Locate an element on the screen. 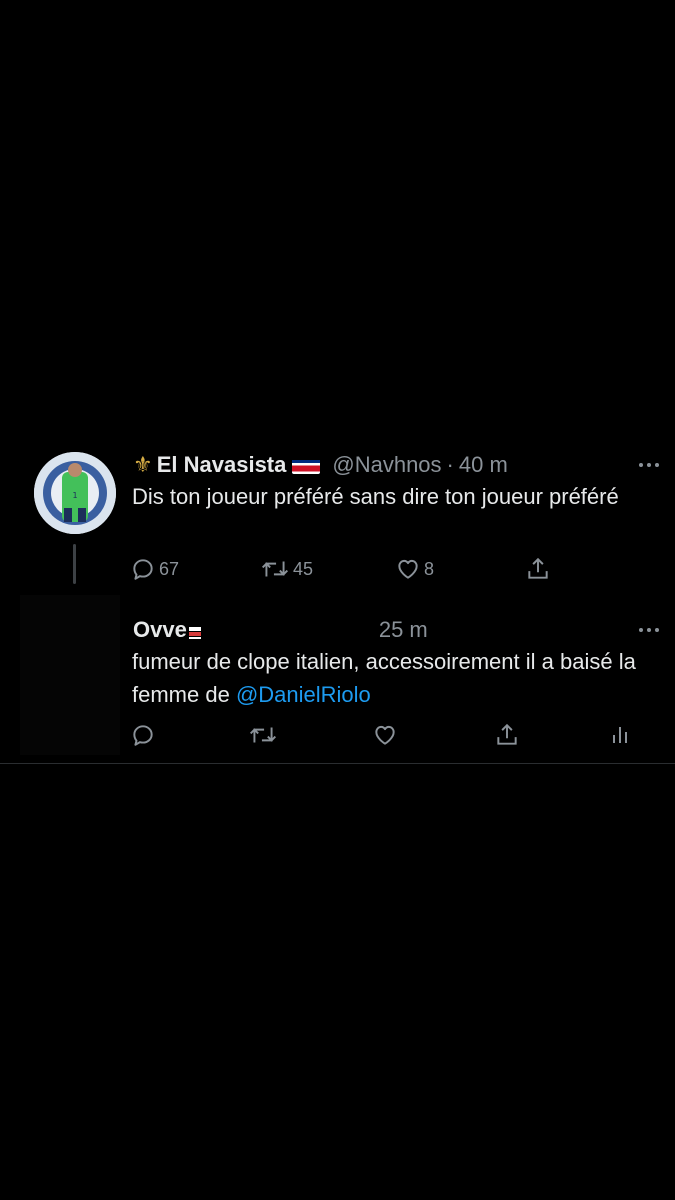  like-count: 8 is located at coordinates (429, 568).